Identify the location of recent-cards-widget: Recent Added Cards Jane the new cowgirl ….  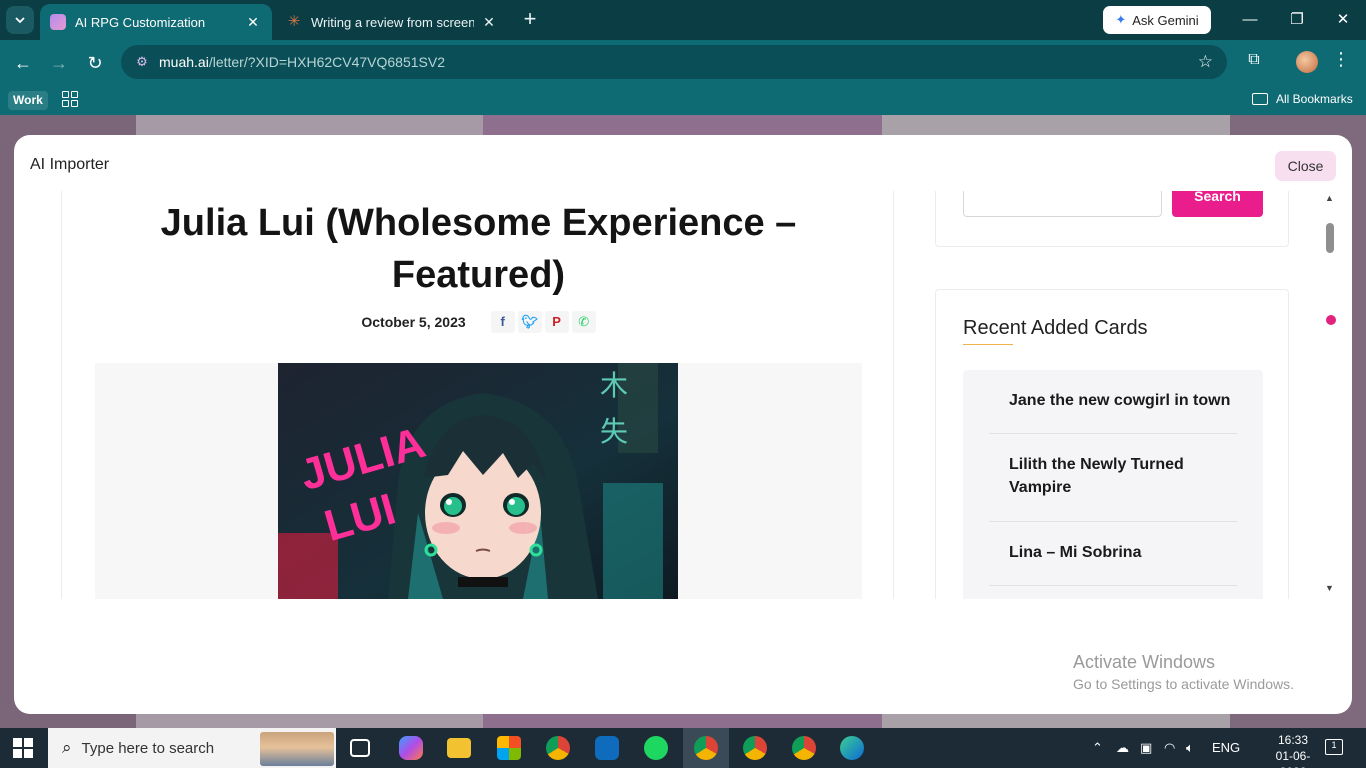
(1112, 444).